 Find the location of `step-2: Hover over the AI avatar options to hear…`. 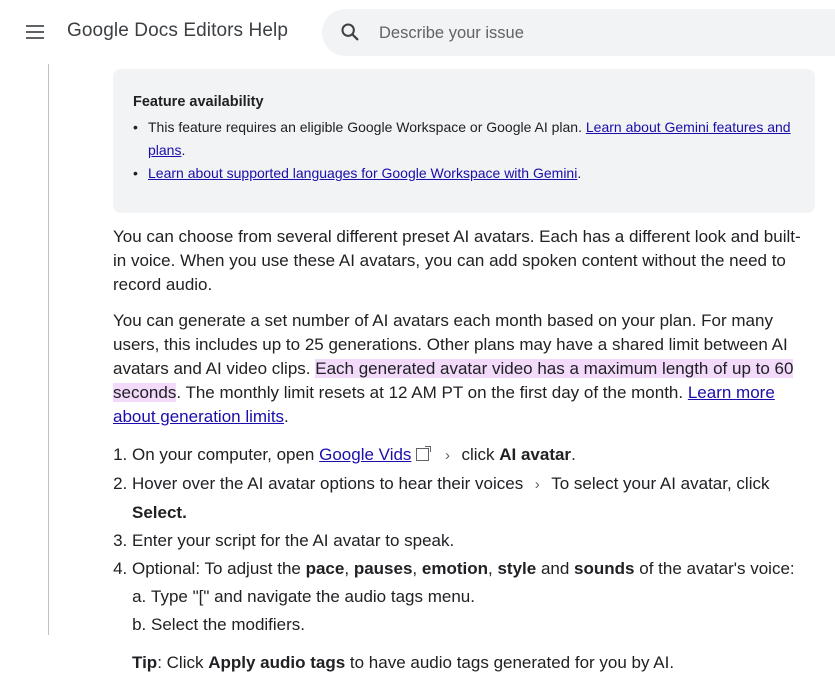

step-2: Hover over the AI avatar options to hear… is located at coordinates (472, 498).